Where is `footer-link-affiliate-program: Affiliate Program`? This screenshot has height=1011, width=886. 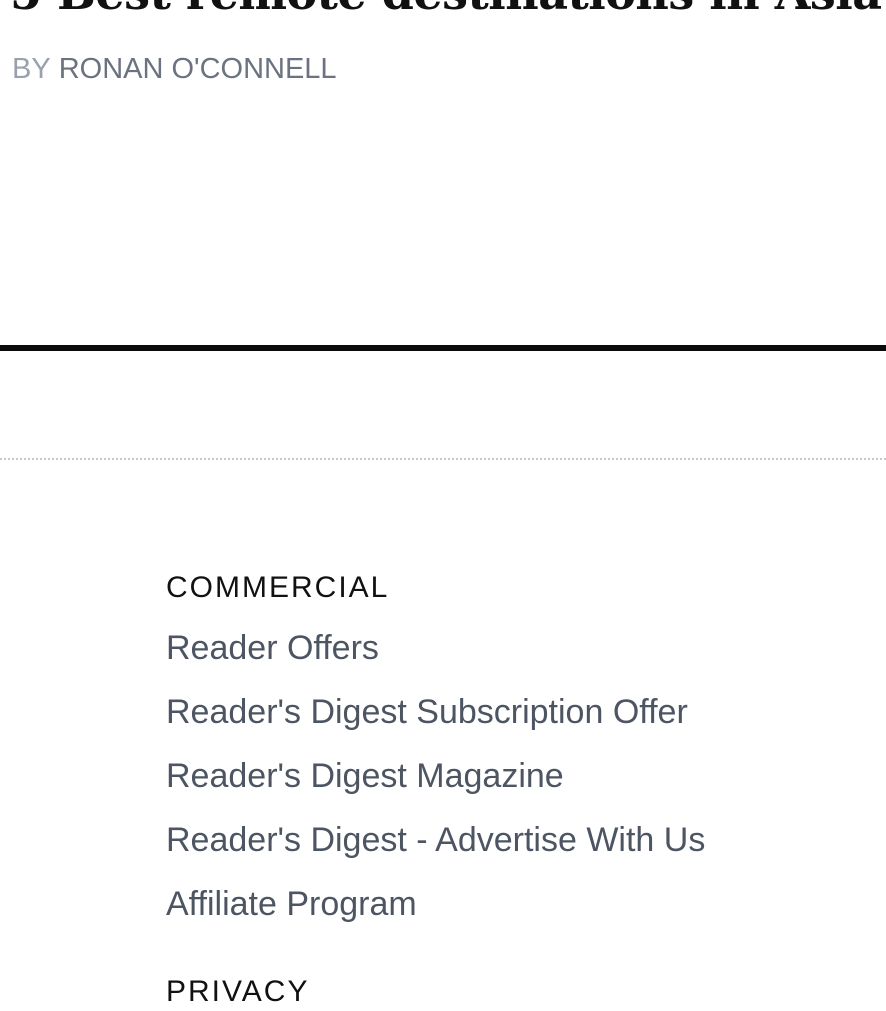 footer-link-affiliate-program: Affiliate Program is located at coordinates (291, 904).